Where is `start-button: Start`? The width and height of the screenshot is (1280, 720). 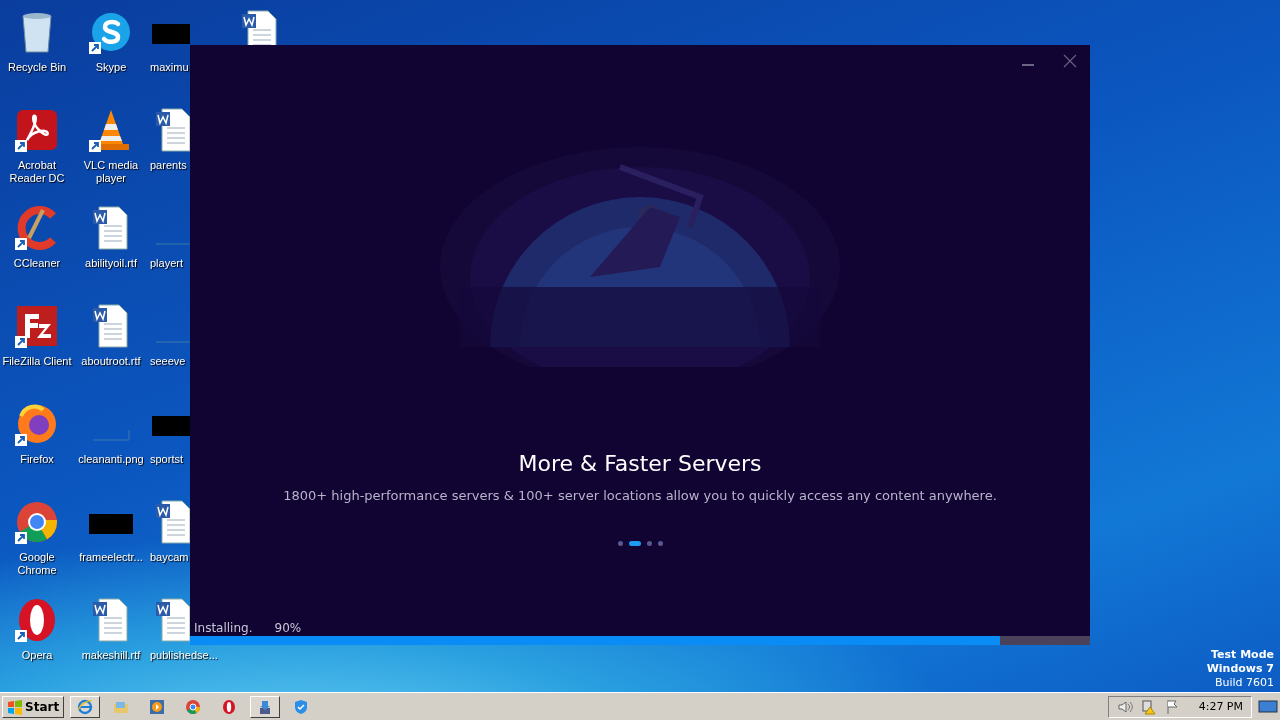
start-button: Start is located at coordinates (33, 706).